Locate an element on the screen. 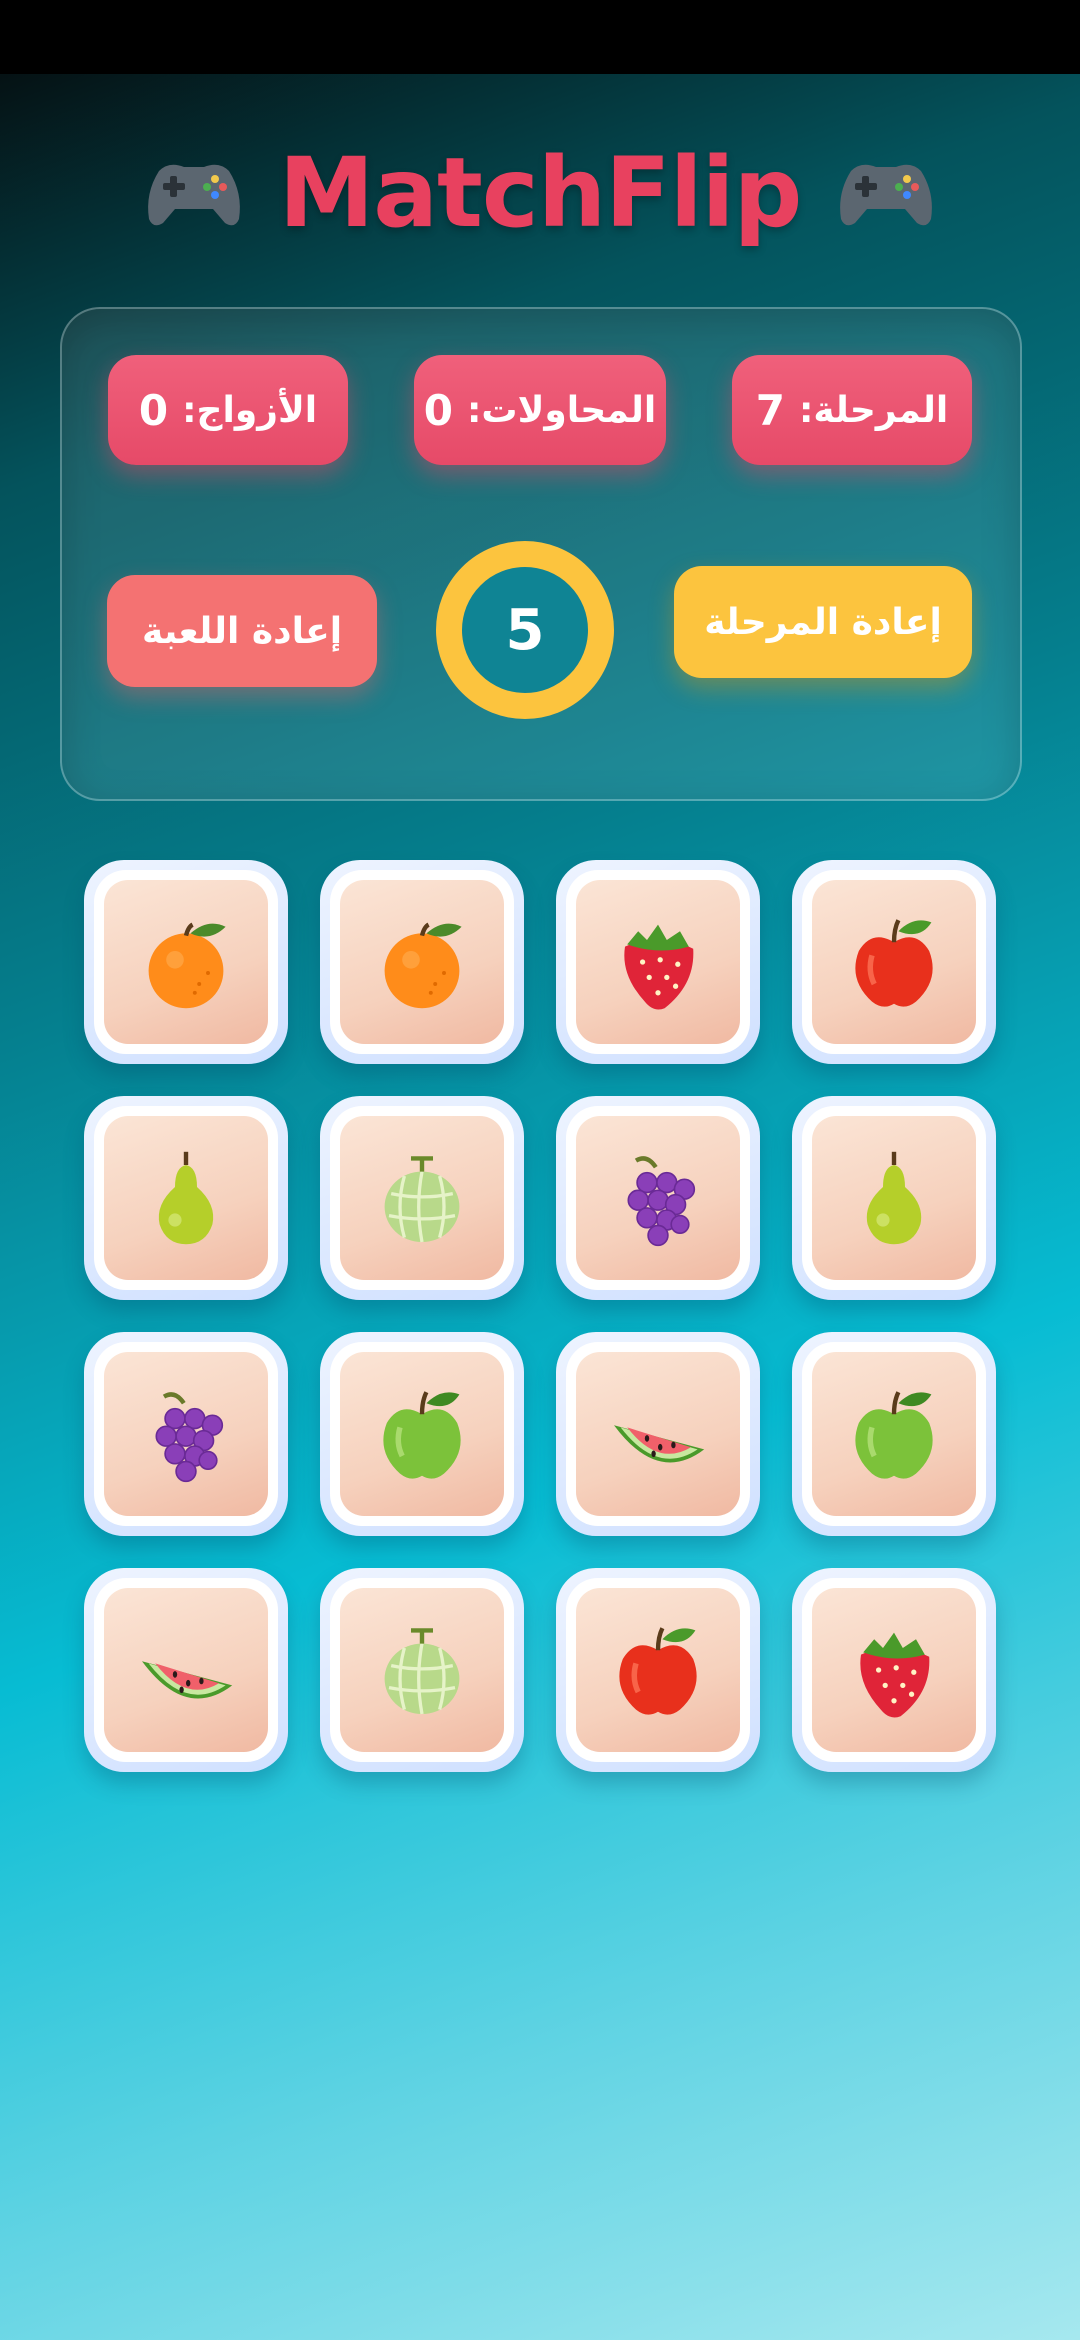 This screenshot has width=1080, height=2340. level-stat: المرحلة: 7 is located at coordinates (852, 410).